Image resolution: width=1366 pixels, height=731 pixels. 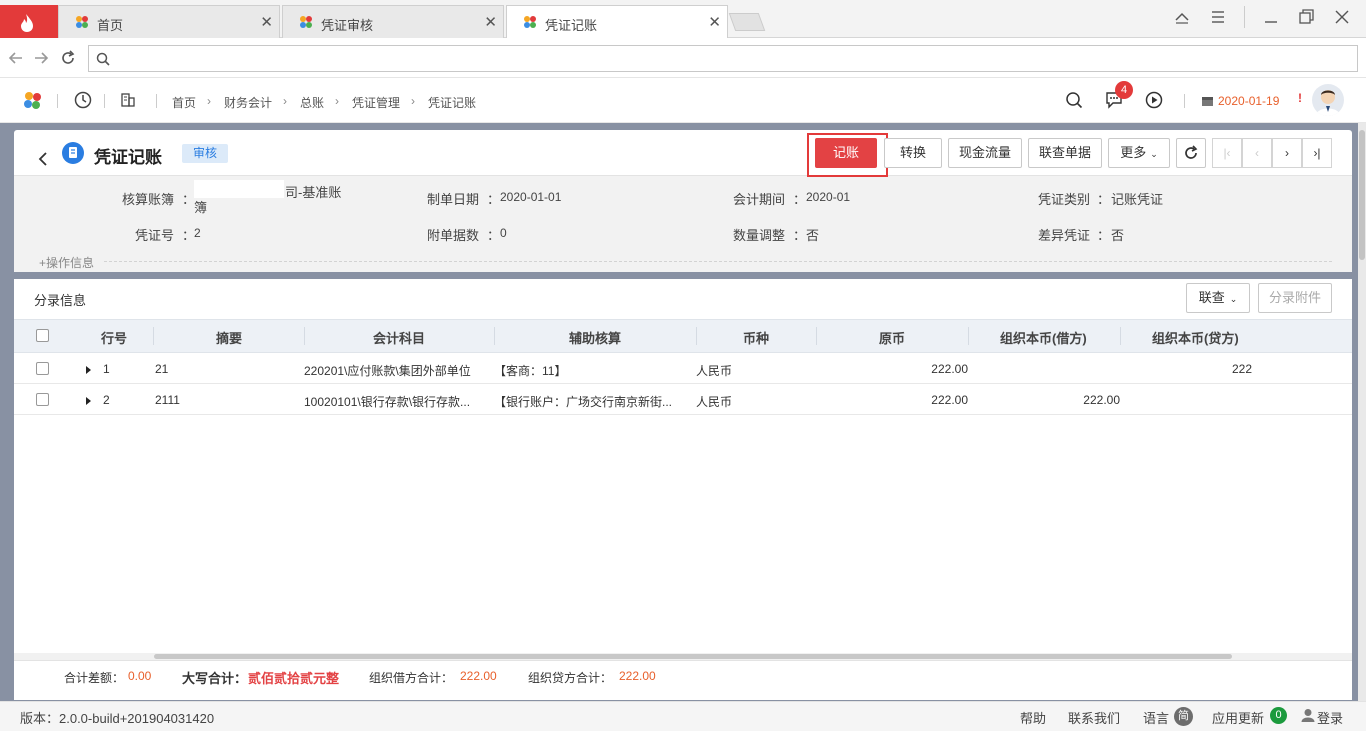 I want to click on play-icon, so click(x=1154, y=100).